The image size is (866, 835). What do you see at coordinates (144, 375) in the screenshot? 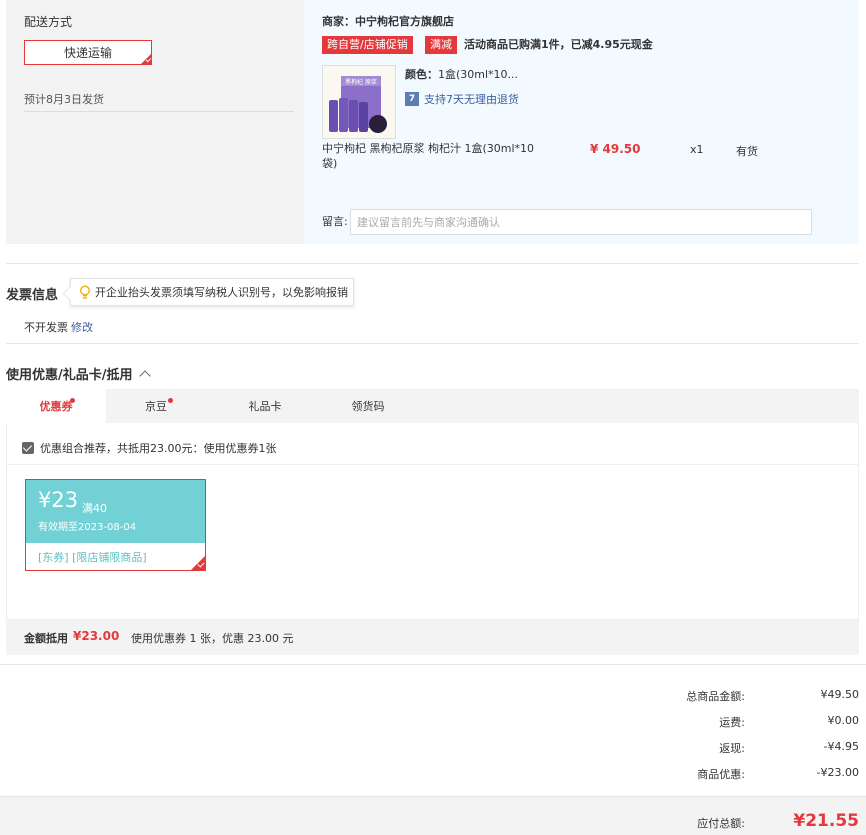
I see `chevron-up-icon` at bounding box center [144, 375].